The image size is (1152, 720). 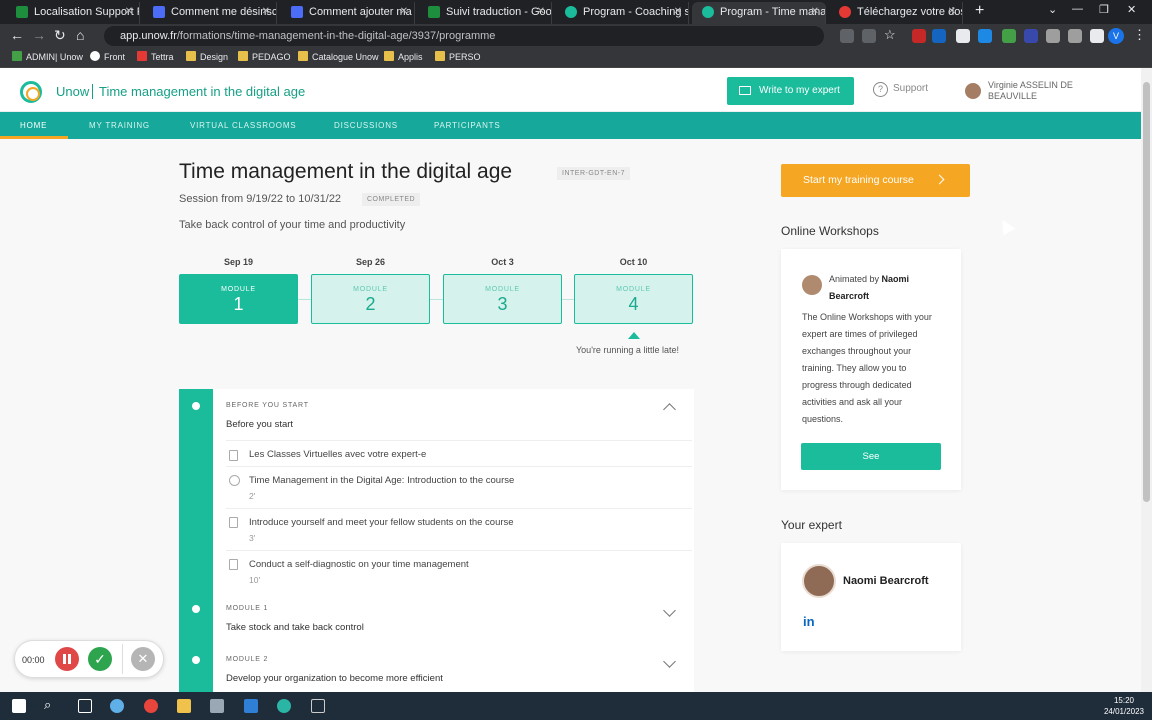 I want to click on nav-home: HOME, so click(x=33, y=125).